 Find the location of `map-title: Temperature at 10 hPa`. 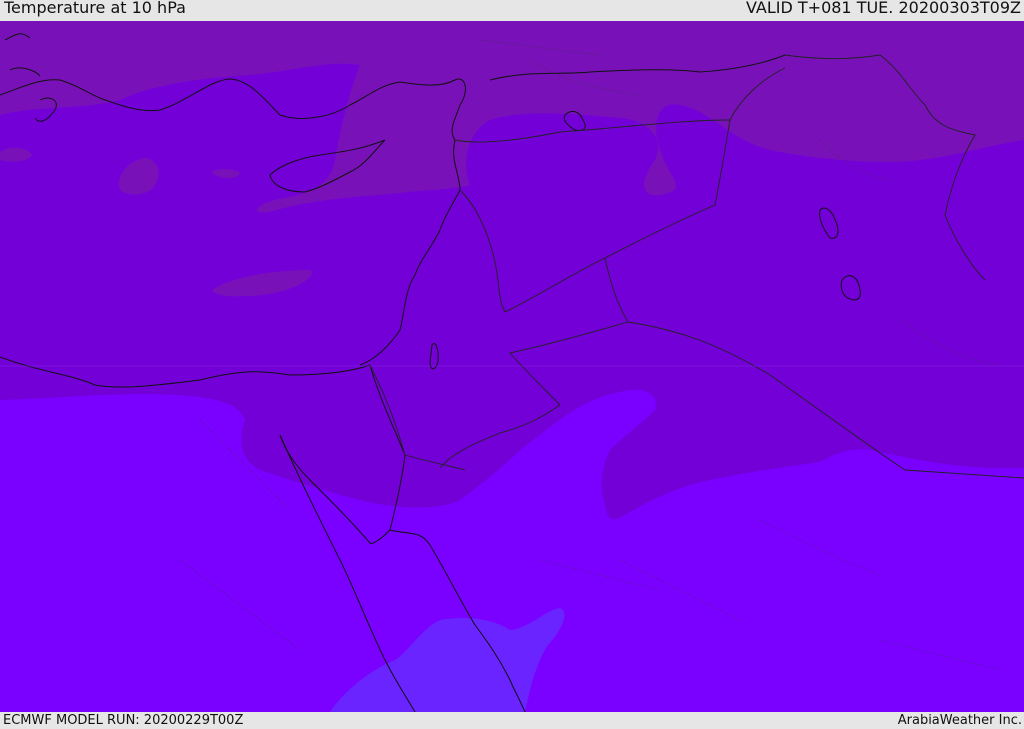

map-title: Temperature at 10 hPa is located at coordinates (95, 8).